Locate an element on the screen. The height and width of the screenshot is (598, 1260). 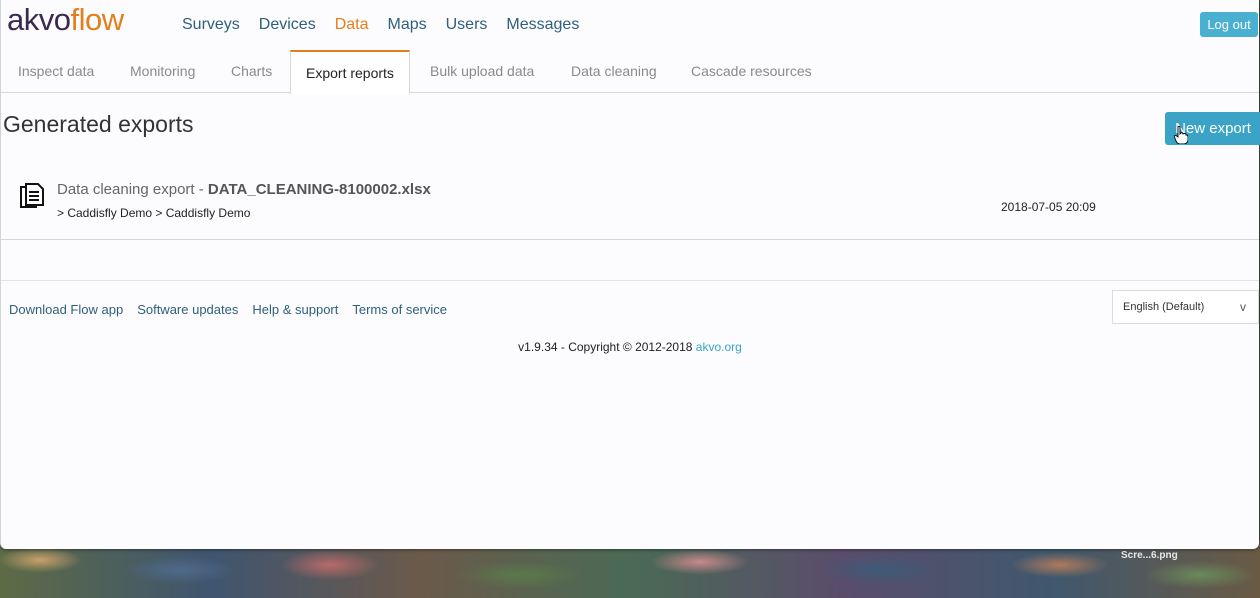
nav-users: Users is located at coordinates (467, 25).